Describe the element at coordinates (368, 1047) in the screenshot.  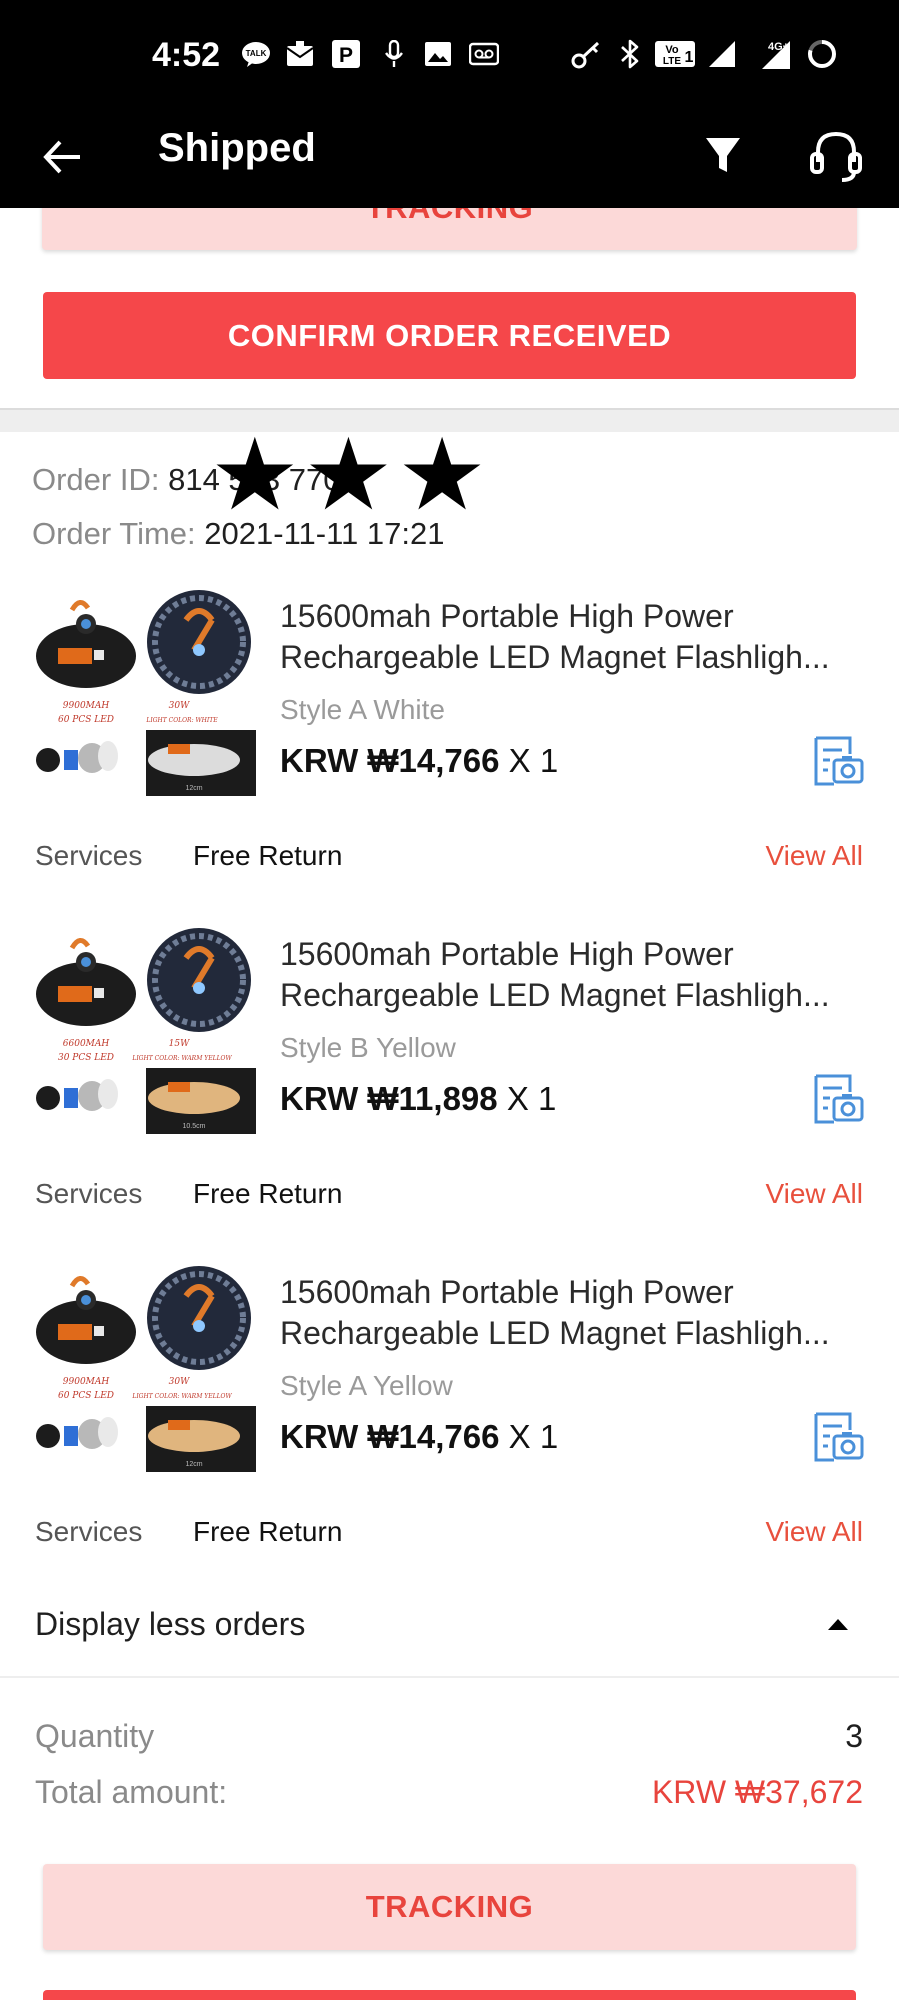
I see `product-variant: Style B Yellow` at that location.